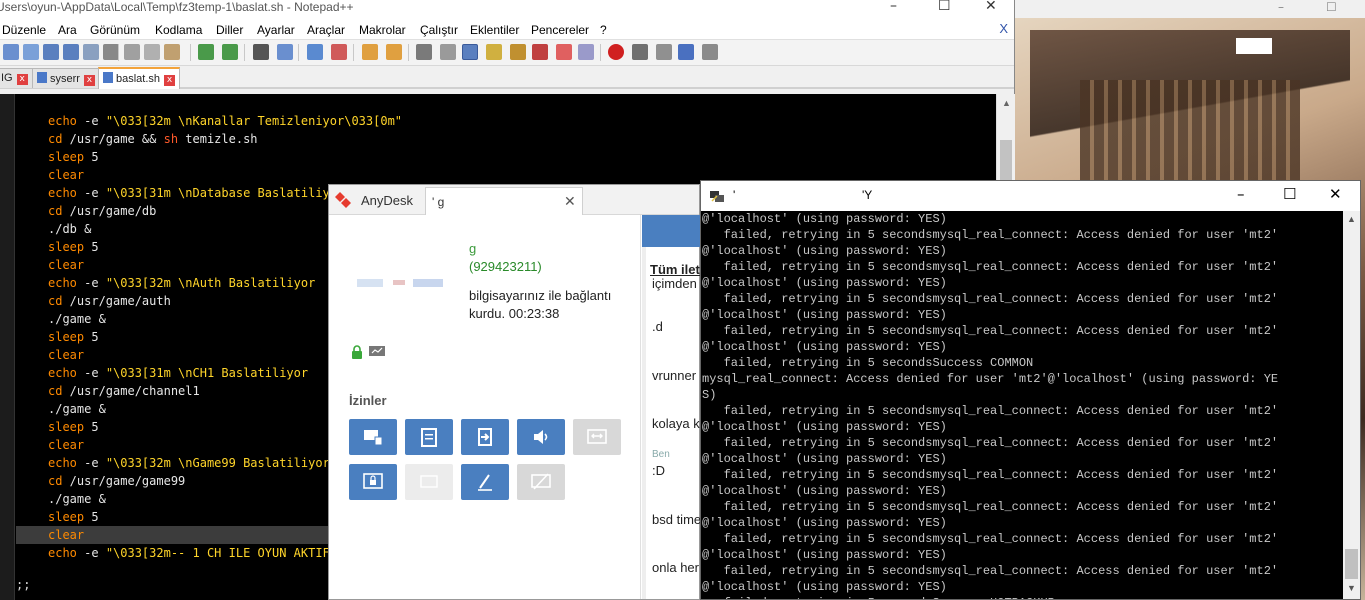 This screenshot has height=600, width=1365. What do you see at coordinates (518, 52) in the screenshot?
I see `doc-map-icon` at bounding box center [518, 52].